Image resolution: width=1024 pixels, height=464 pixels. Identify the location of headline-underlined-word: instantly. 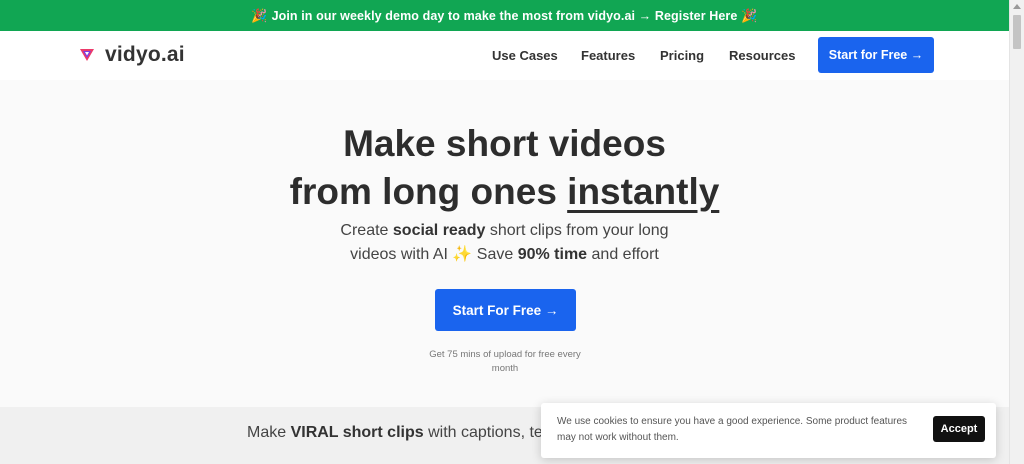
(643, 191).